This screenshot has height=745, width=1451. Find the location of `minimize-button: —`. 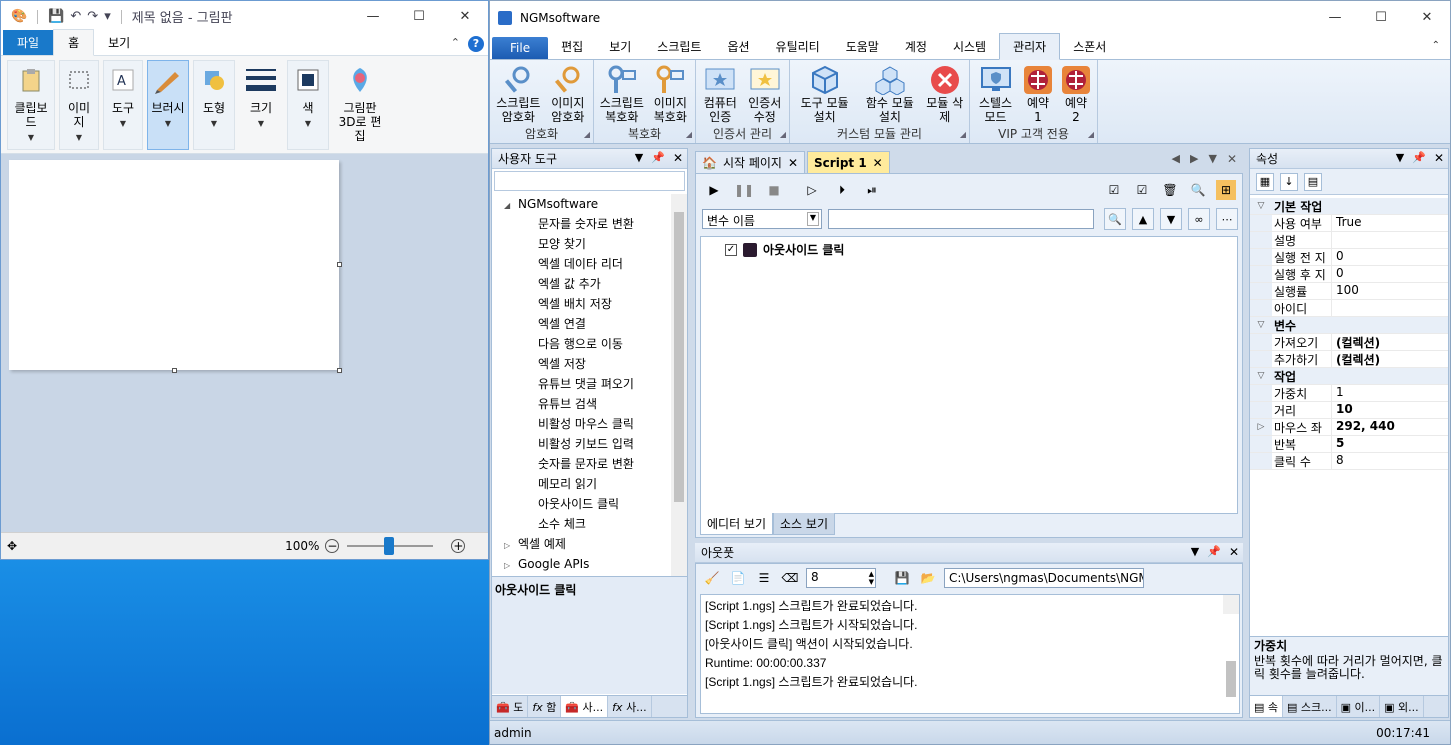

minimize-button: — is located at coordinates (373, 16).